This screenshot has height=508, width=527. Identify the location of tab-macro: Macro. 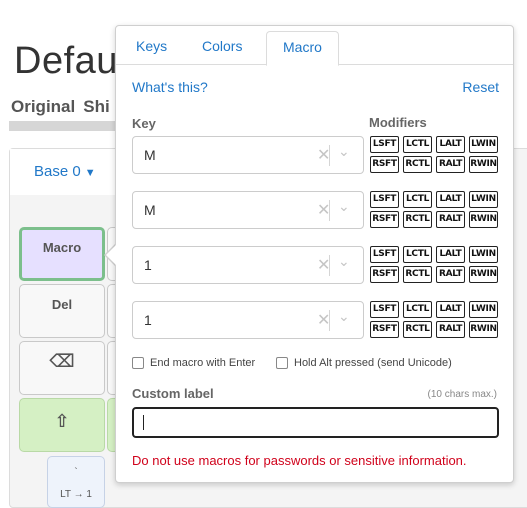
(302, 48).